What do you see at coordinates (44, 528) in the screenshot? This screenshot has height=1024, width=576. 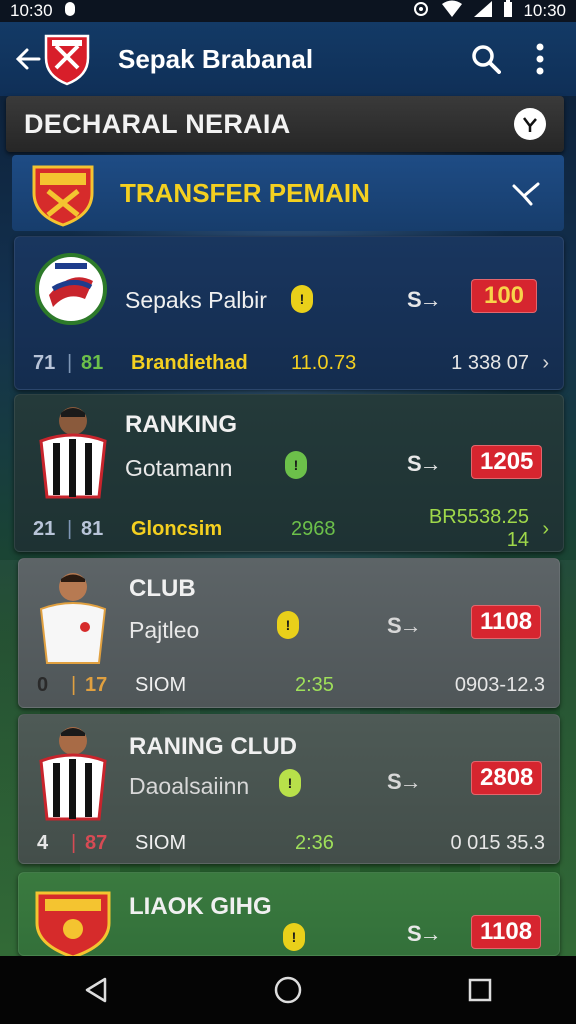 I see `rank-label: 21` at bounding box center [44, 528].